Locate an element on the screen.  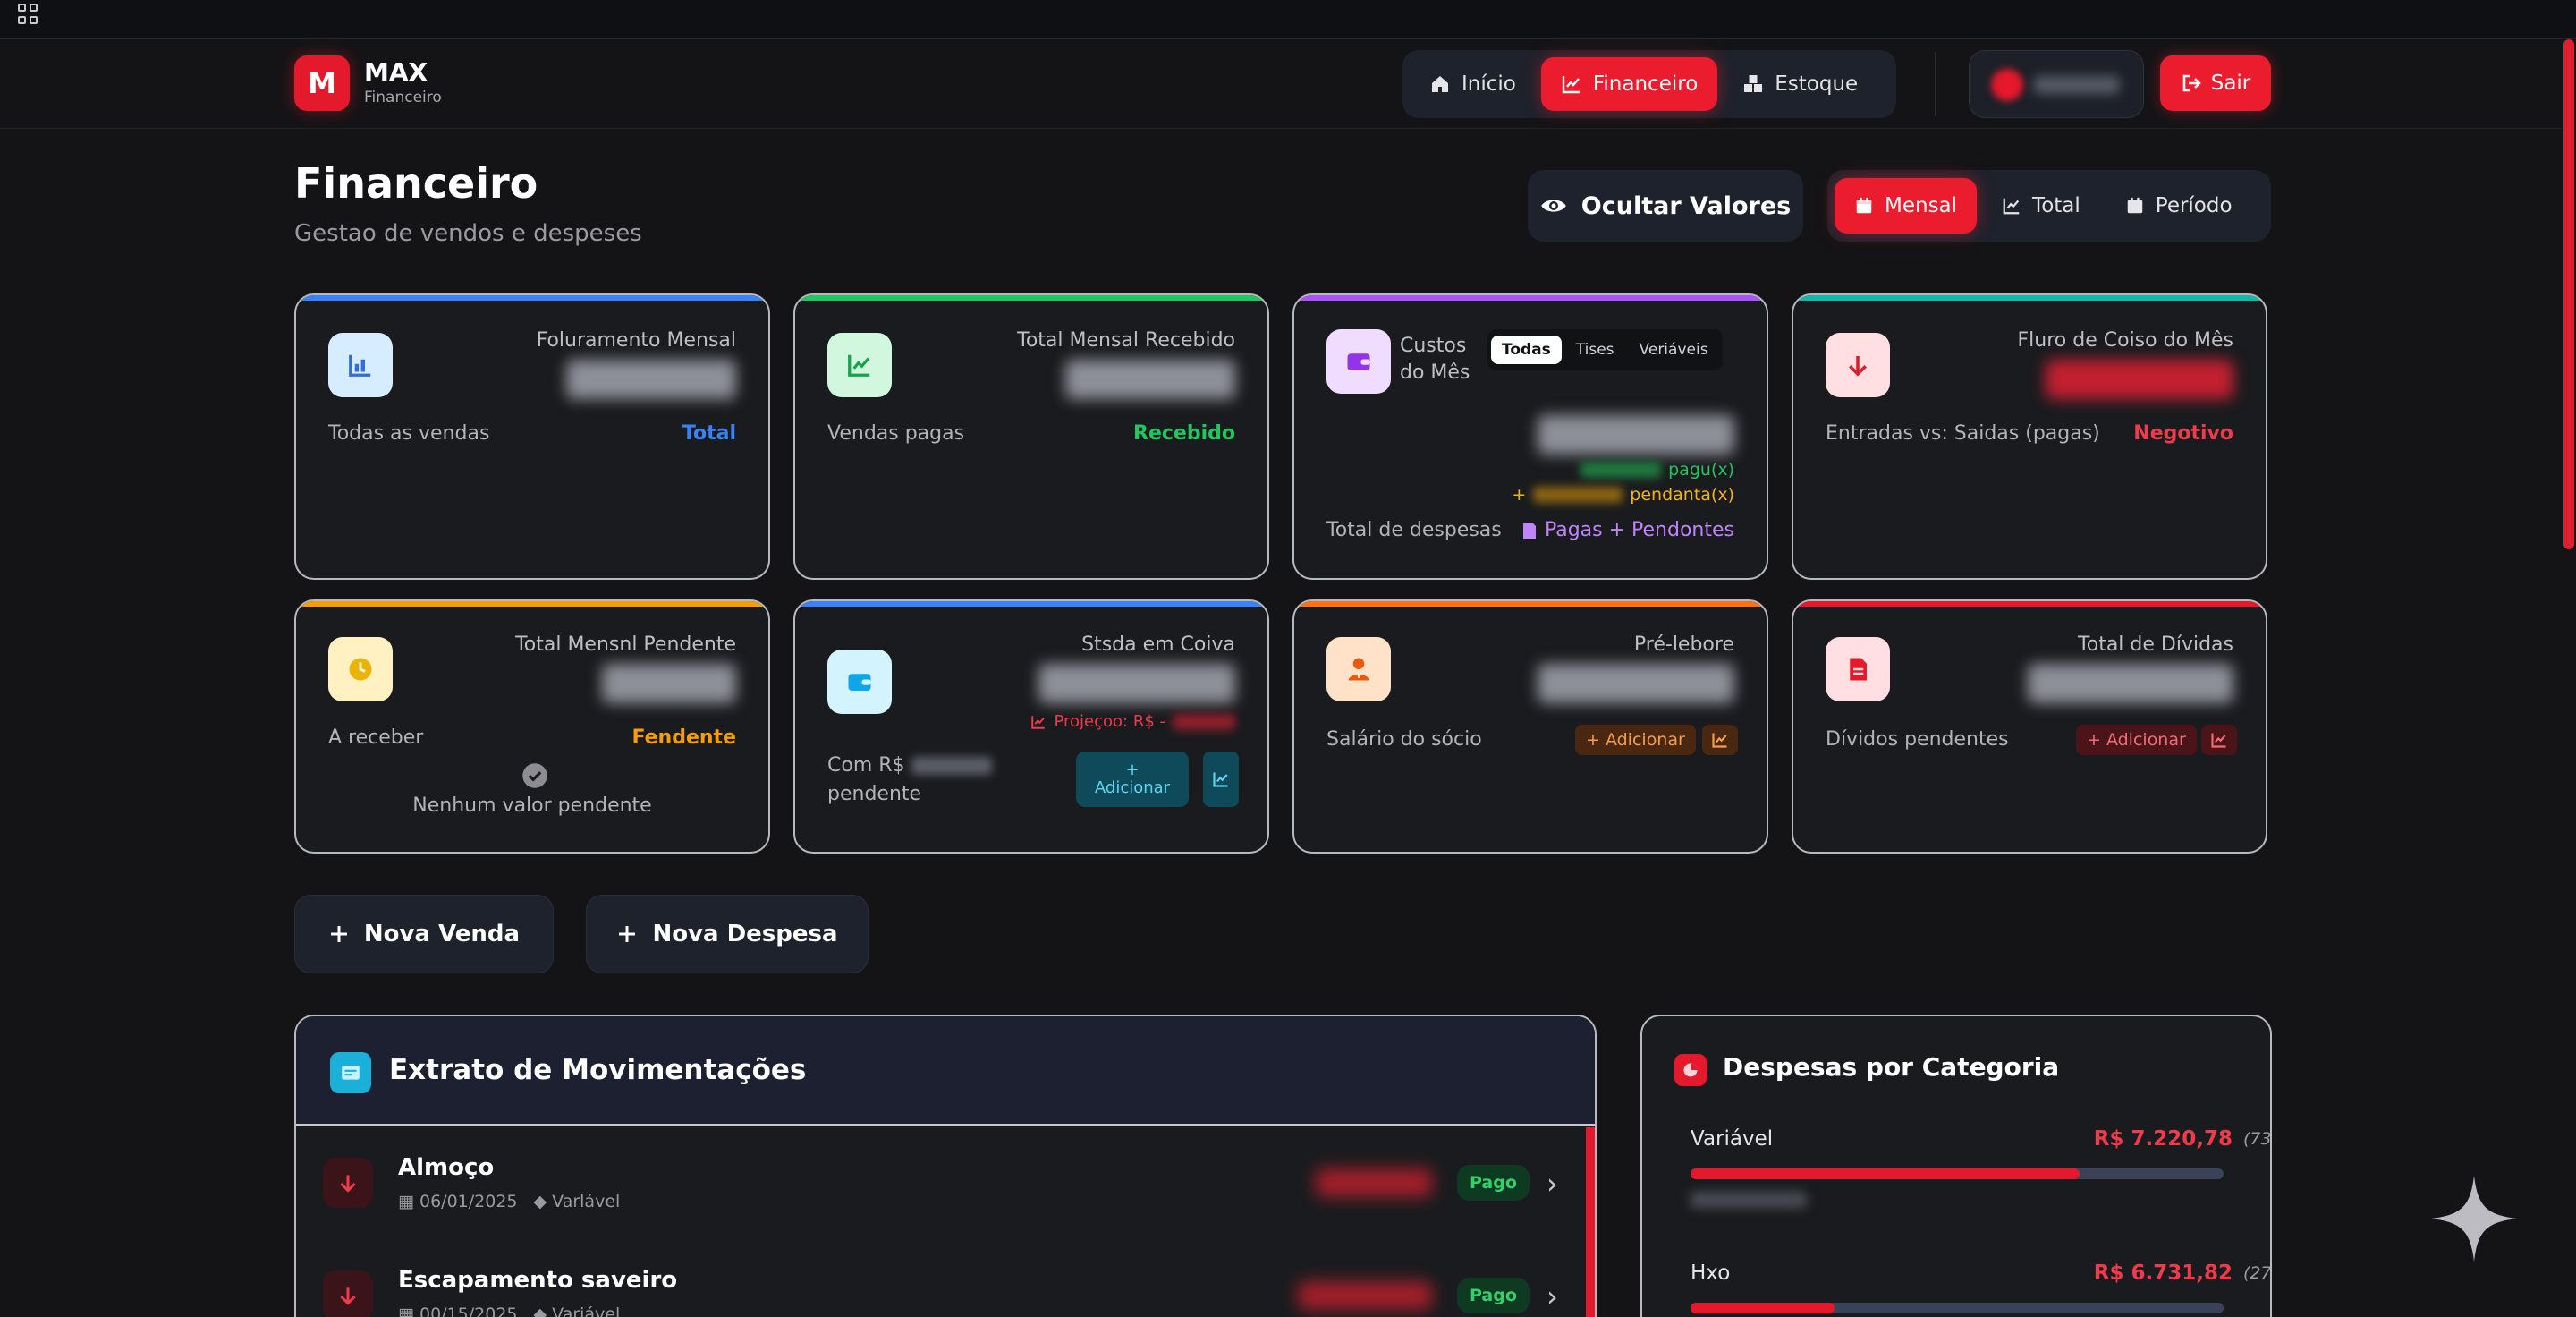
custos-tag-label: Pagas + Pendontes is located at coordinates (1639, 530).